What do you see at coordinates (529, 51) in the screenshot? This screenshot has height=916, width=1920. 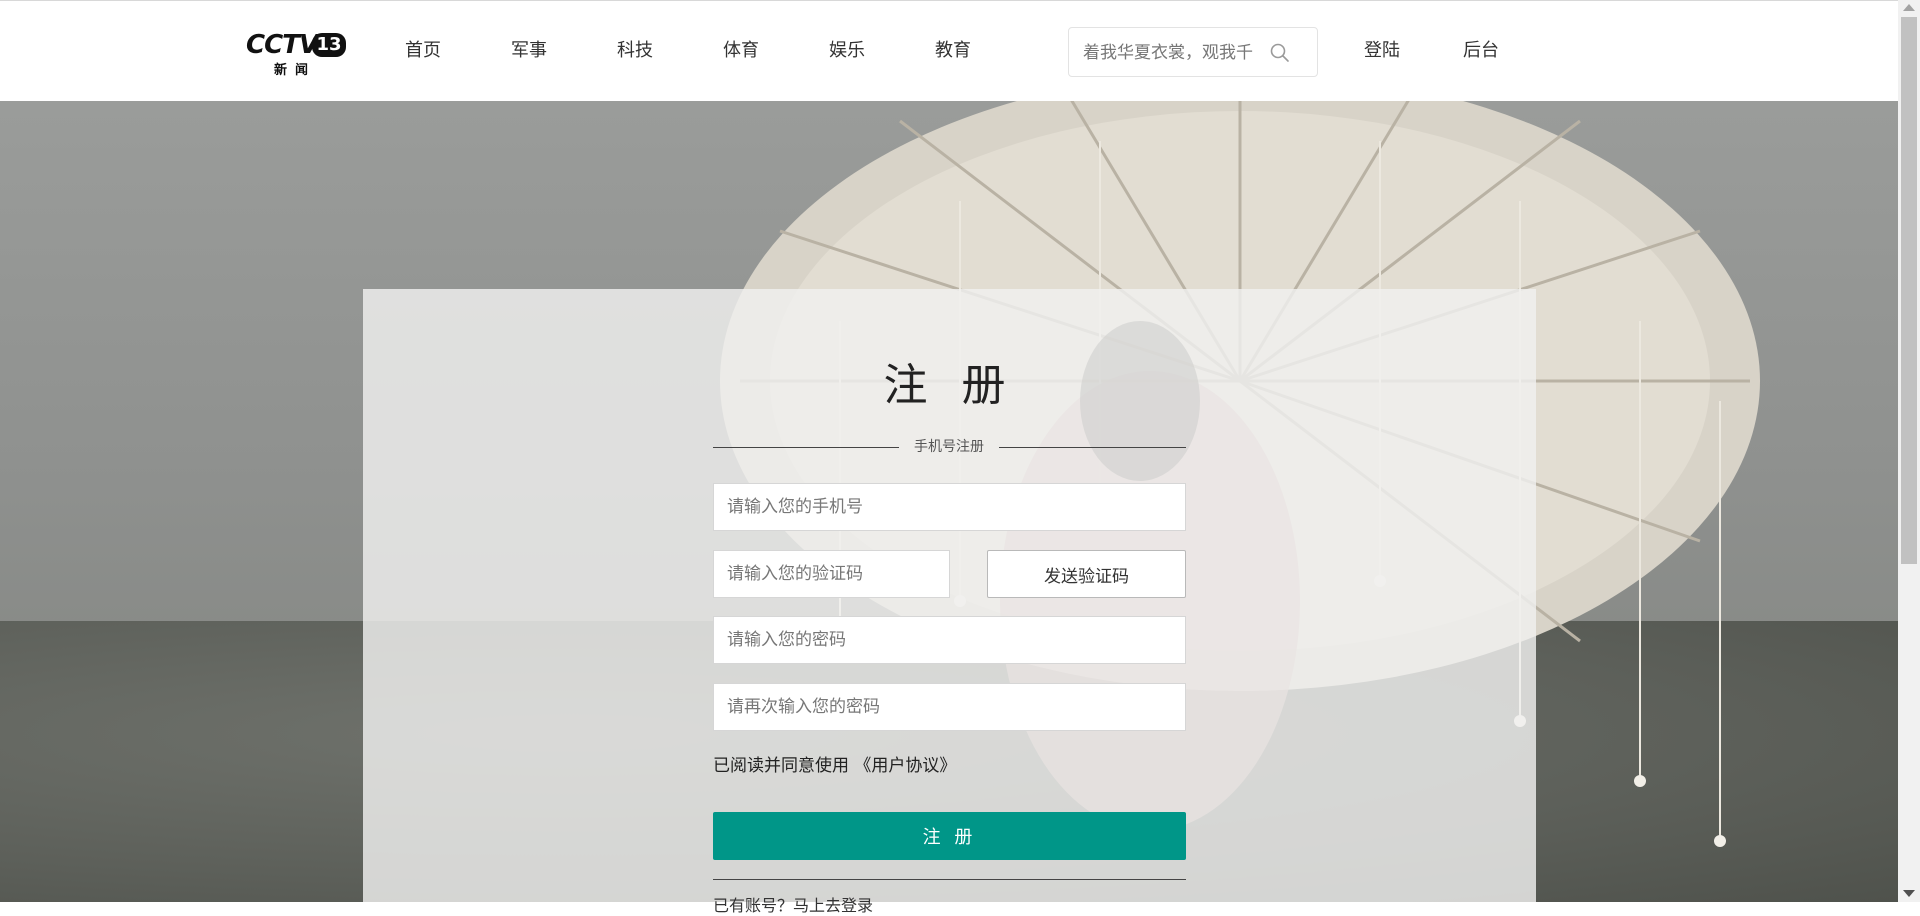 I see `nav-item-military: 军事` at bounding box center [529, 51].